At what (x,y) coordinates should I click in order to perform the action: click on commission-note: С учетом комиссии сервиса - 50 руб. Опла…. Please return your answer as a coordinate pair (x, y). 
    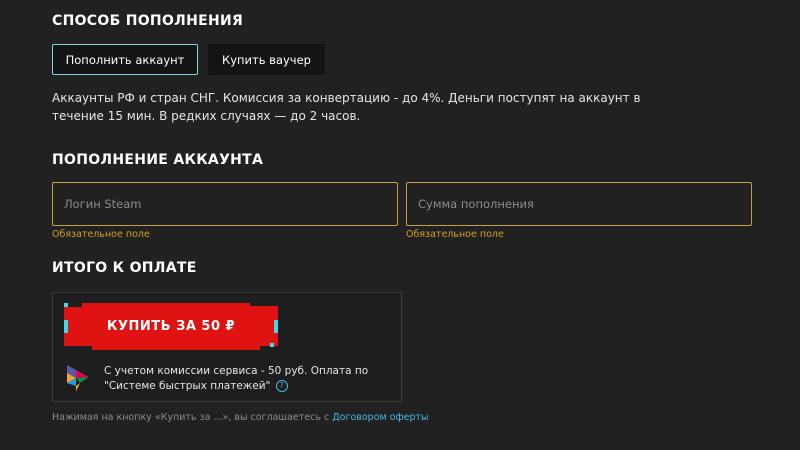
    Looking at the image, I should click on (250, 379).